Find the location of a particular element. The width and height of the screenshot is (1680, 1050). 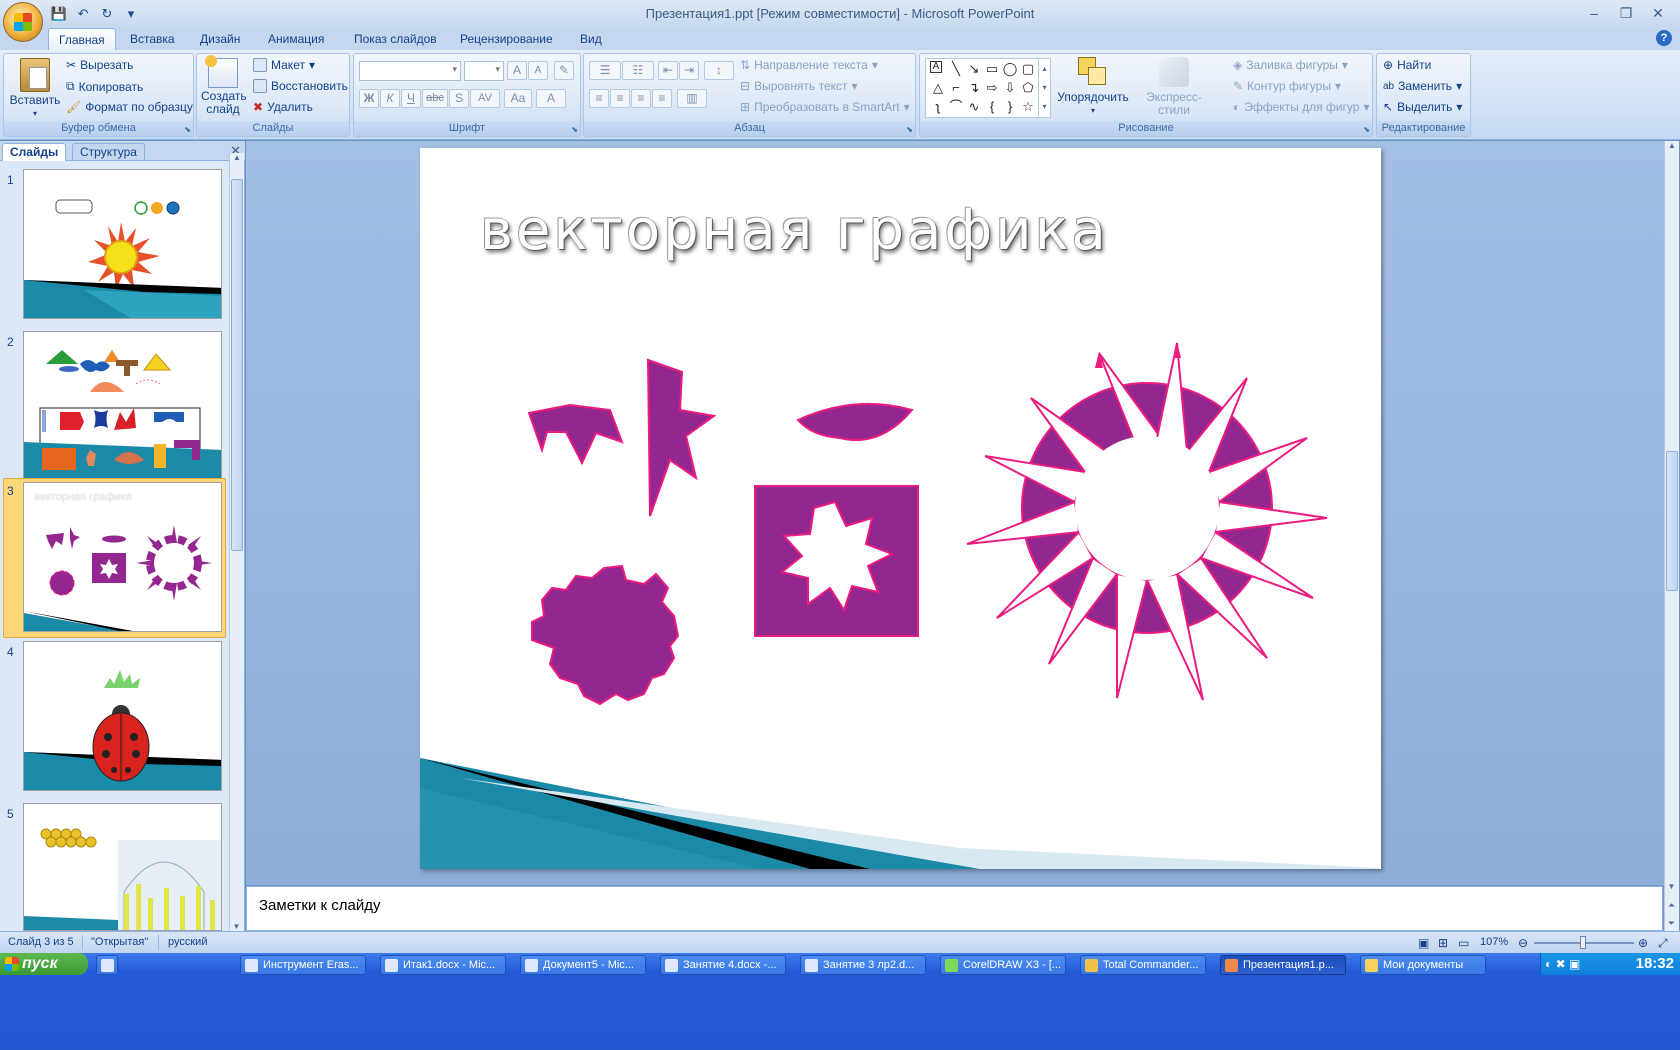

bold-button: Ж is located at coordinates (369, 98).